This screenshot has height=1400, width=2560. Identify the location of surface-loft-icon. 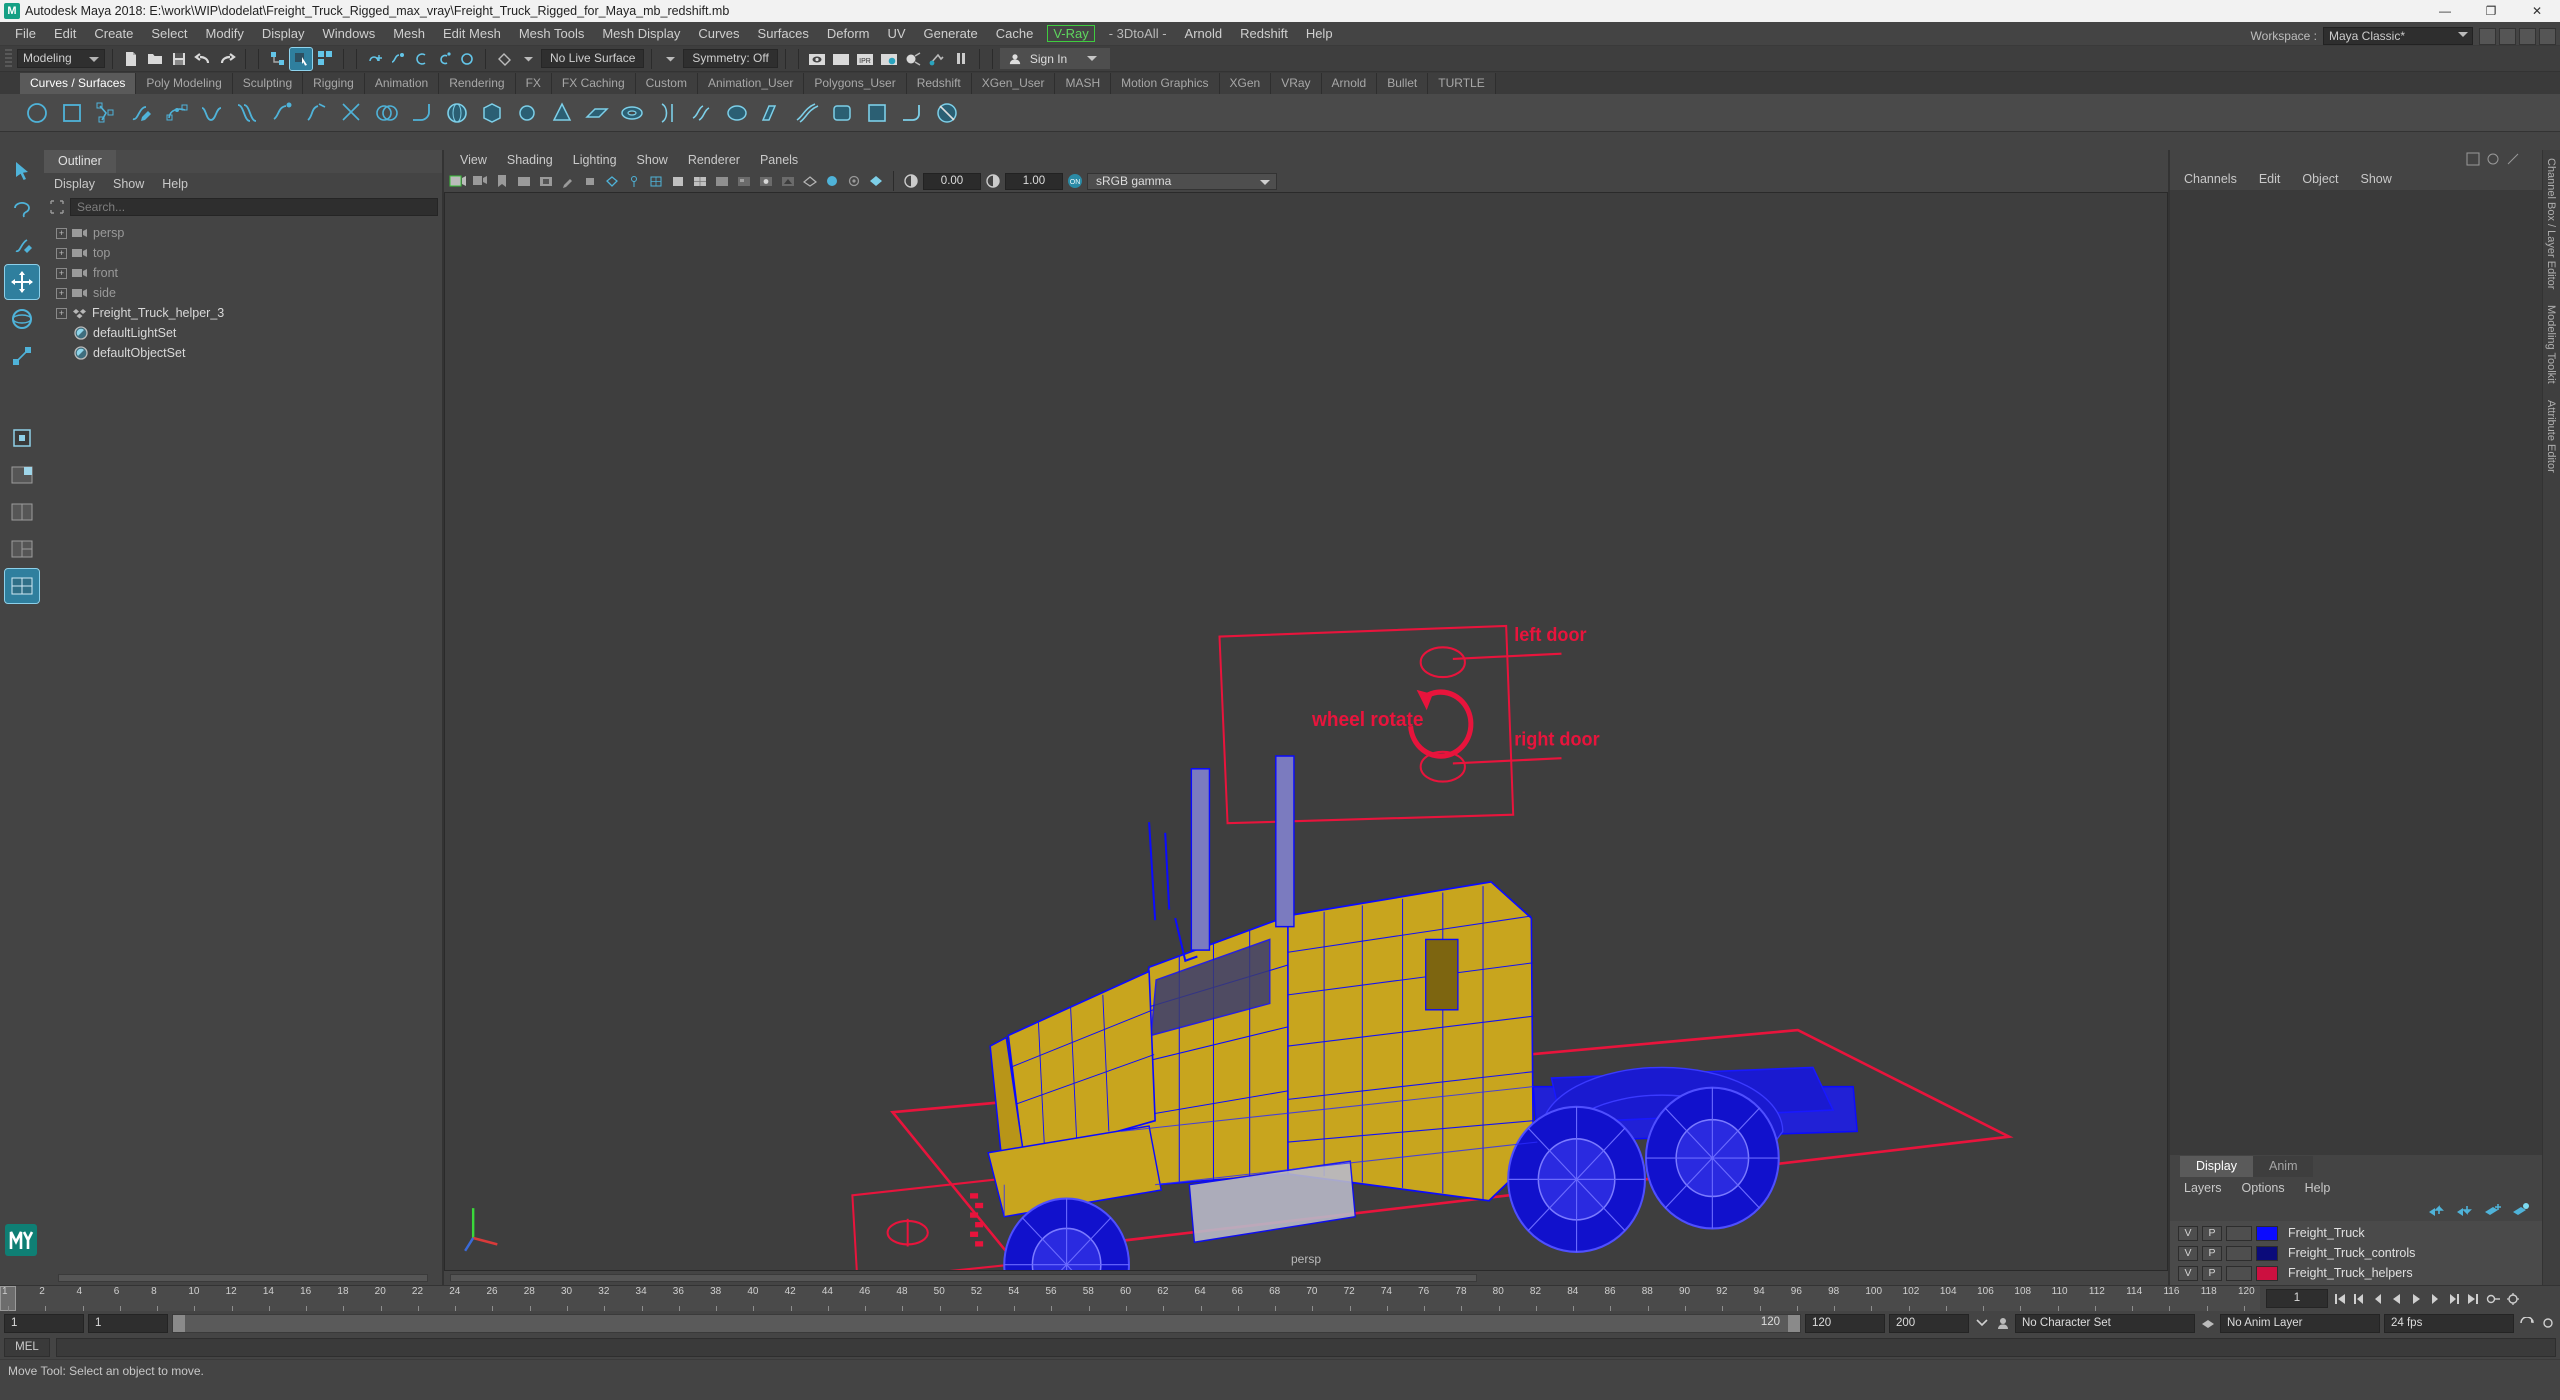
(702, 113).